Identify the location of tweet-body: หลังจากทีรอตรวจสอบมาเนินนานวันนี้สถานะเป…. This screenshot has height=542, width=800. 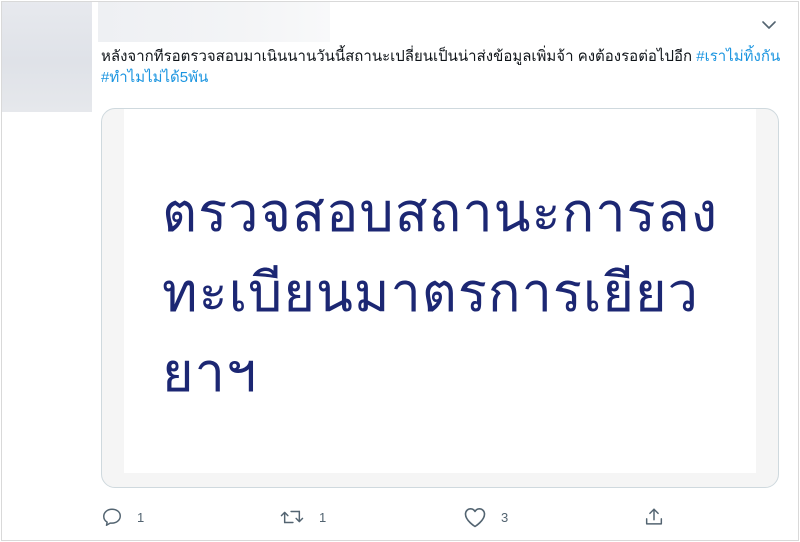
(397, 56).